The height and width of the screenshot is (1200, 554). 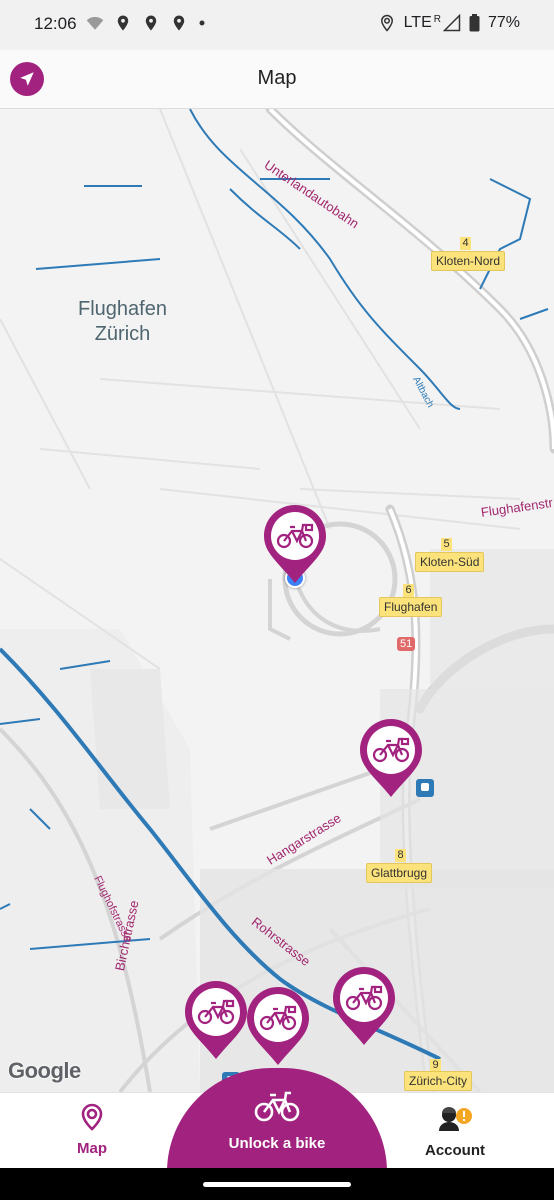 I want to click on roaming-indicator: R, so click(x=437, y=19).